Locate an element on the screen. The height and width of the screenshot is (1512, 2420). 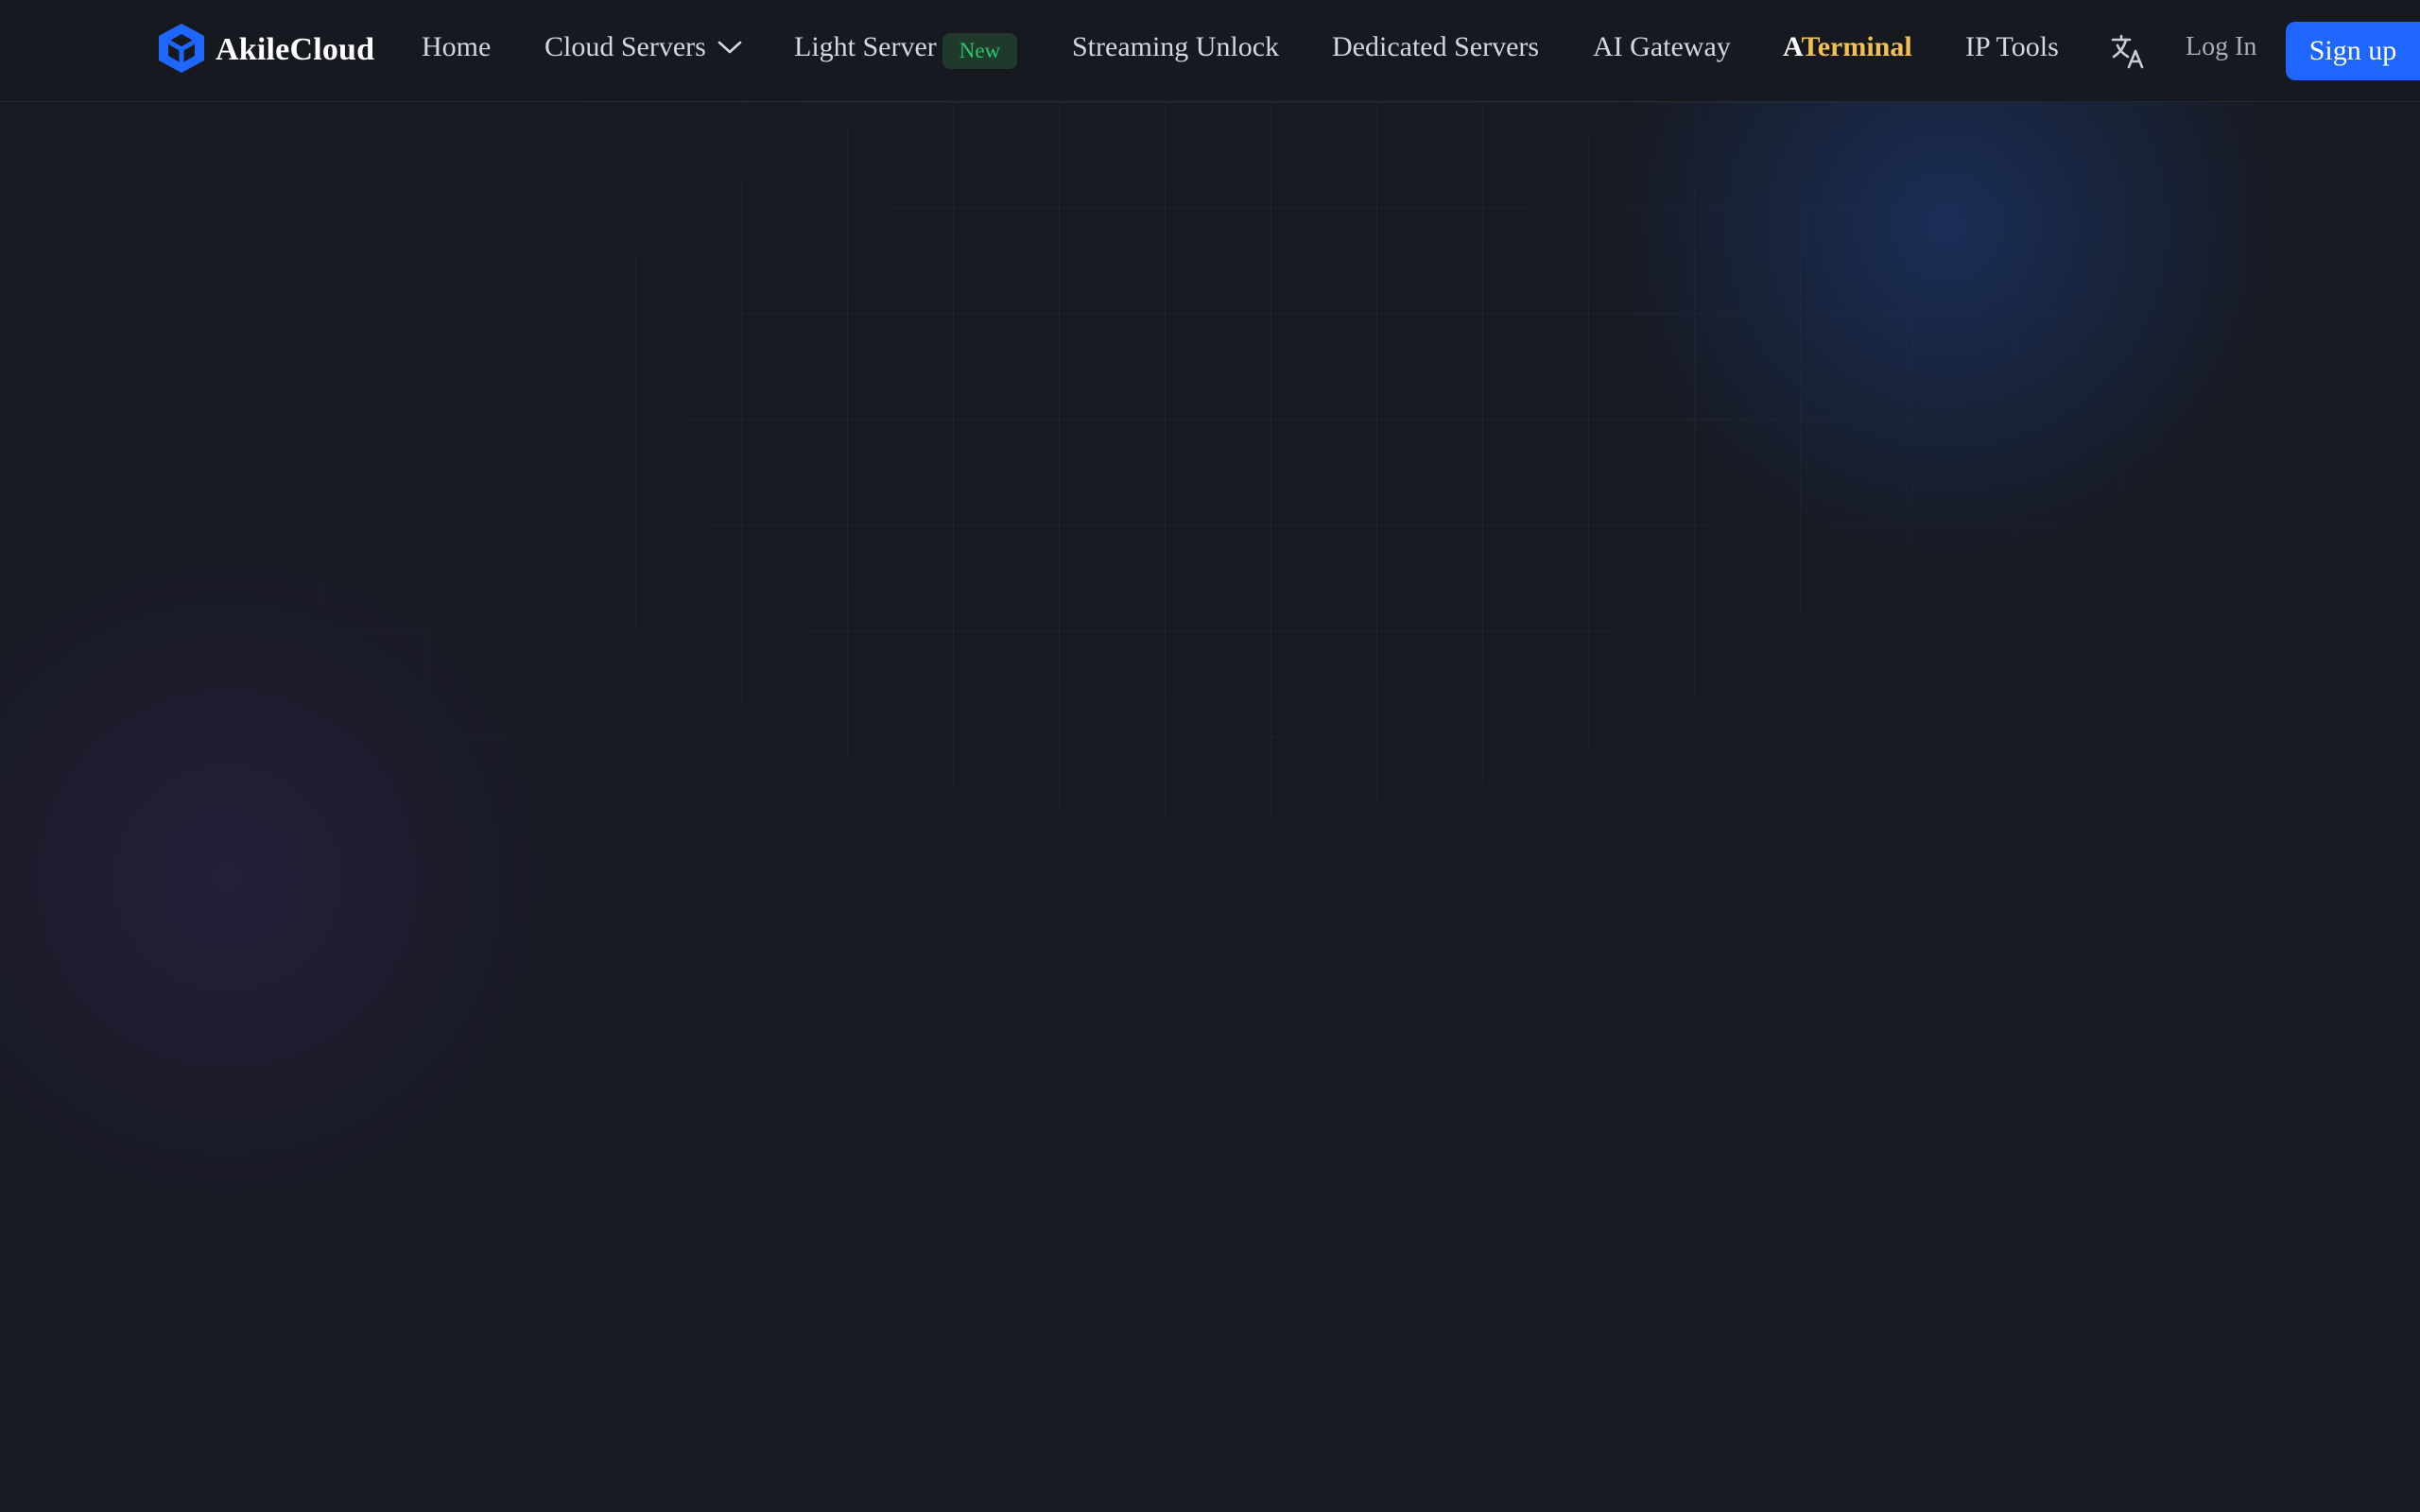
nav-aterminal: ATerminal is located at coordinates (1847, 47).